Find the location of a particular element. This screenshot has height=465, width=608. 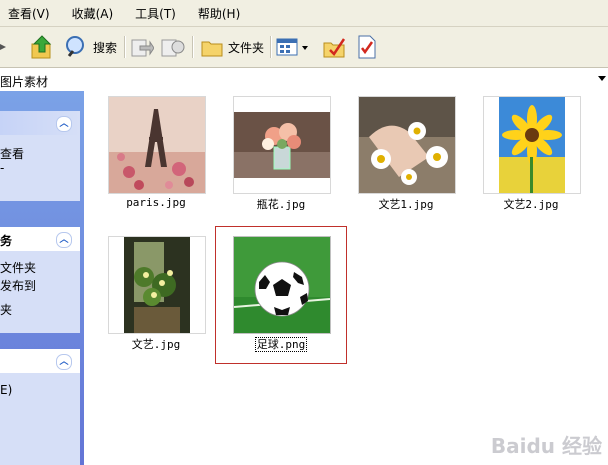

forward-arrow-button is located at coordinates (5, 47).